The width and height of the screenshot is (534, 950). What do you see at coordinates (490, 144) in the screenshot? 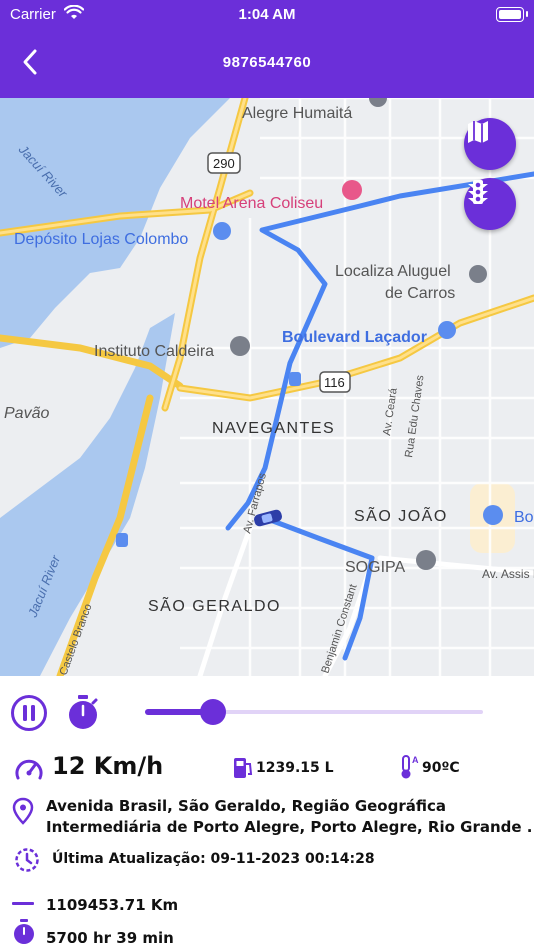
I see `map-type-button` at bounding box center [490, 144].